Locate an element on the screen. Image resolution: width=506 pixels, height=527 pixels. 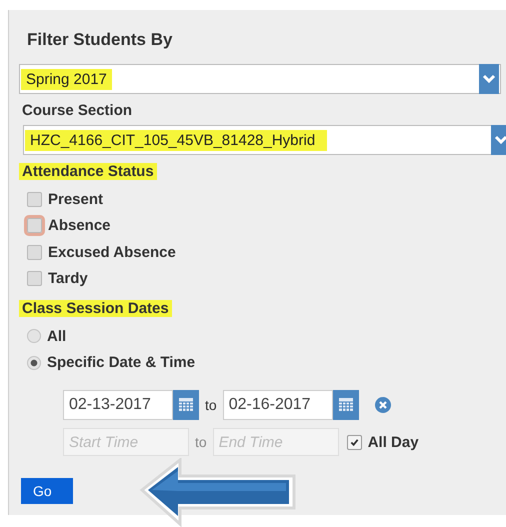
radio-label: All is located at coordinates (56, 336).